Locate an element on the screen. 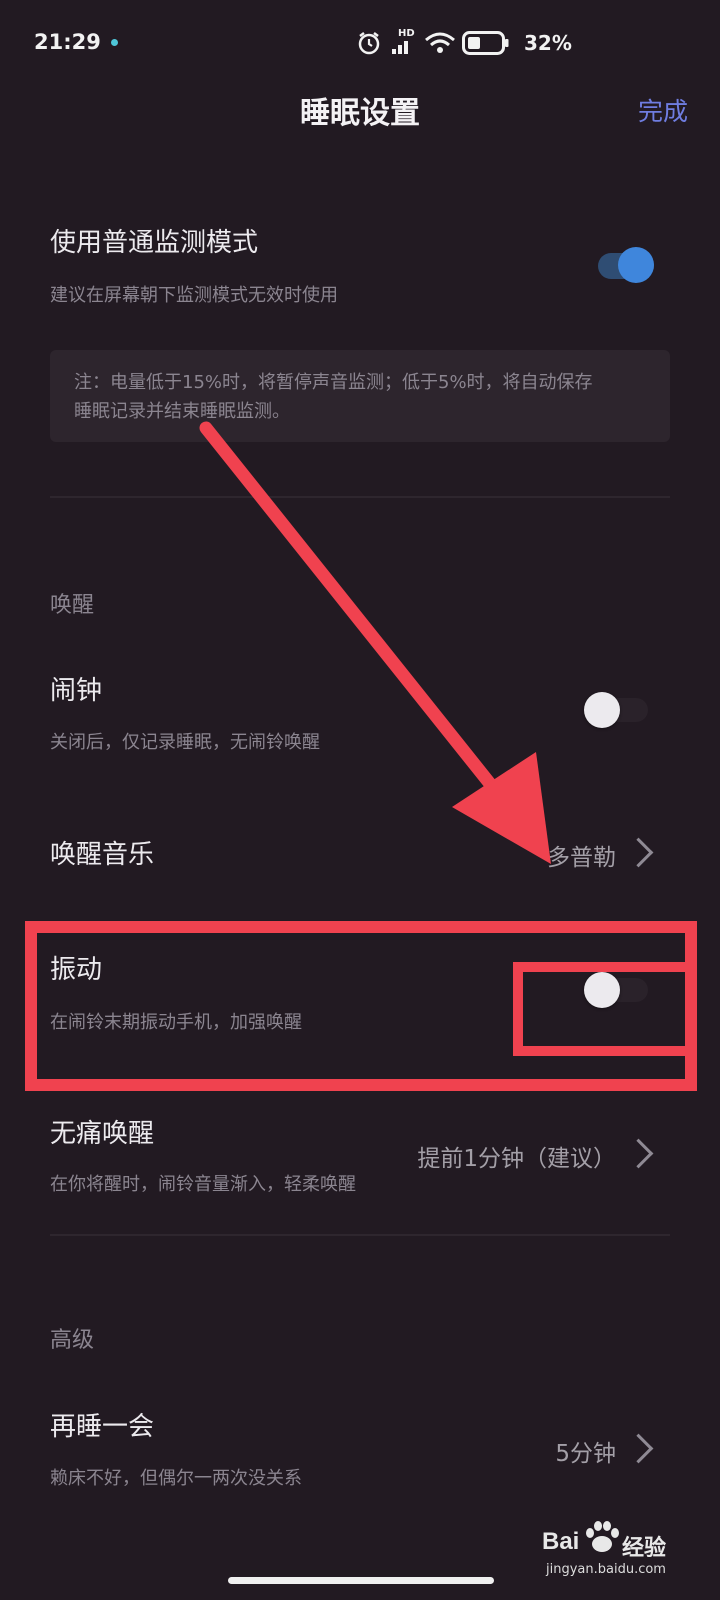  baidu-watermark: Bai 经验 jingyan.baidu.com is located at coordinates (624, 1555).